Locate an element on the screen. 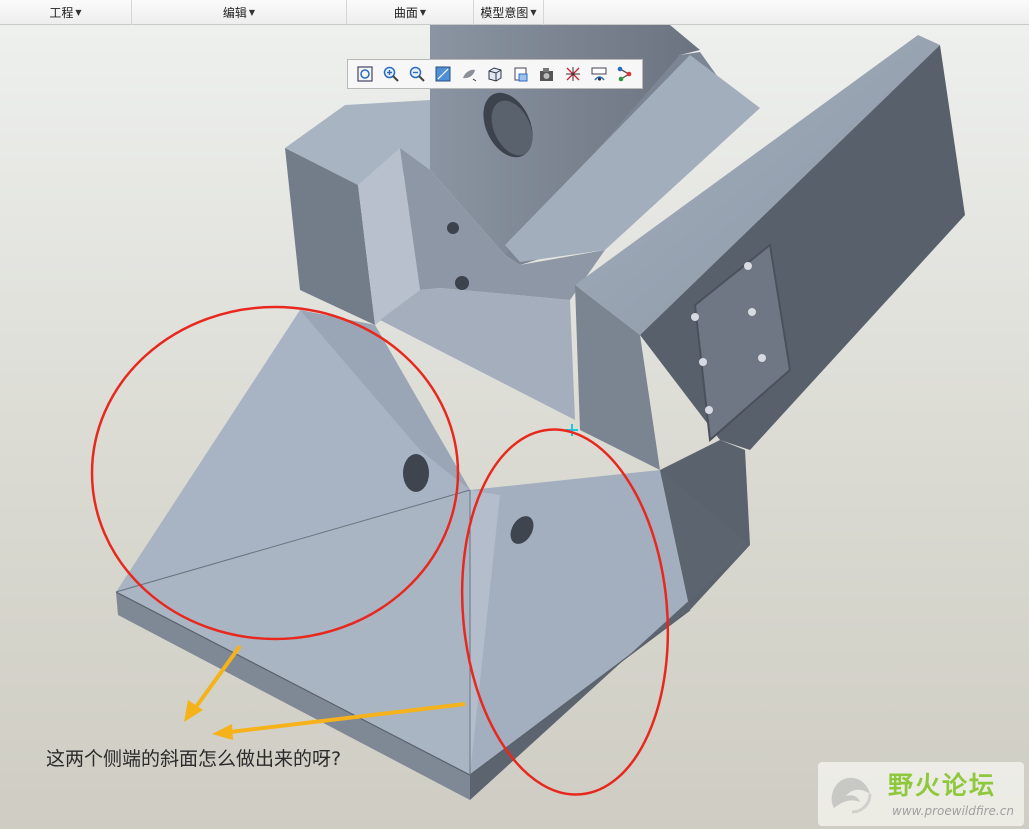 This screenshot has width=1029, height=829. zoom-out-icon is located at coordinates (417, 74).